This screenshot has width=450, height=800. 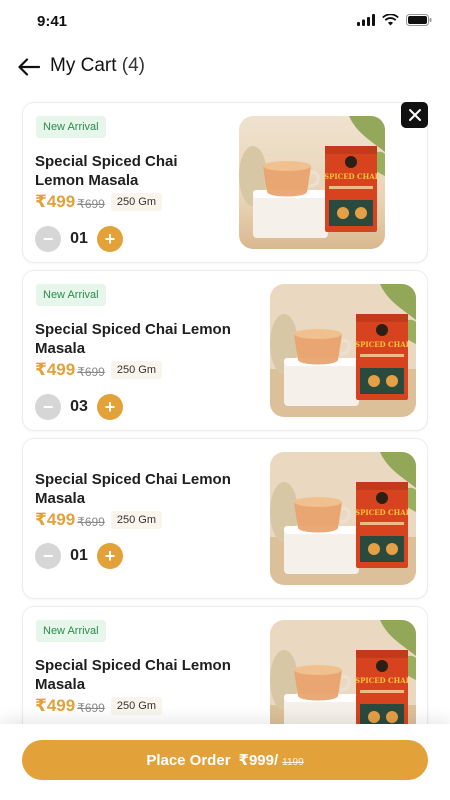 I want to click on status-time: 9:41, so click(x=52, y=21).